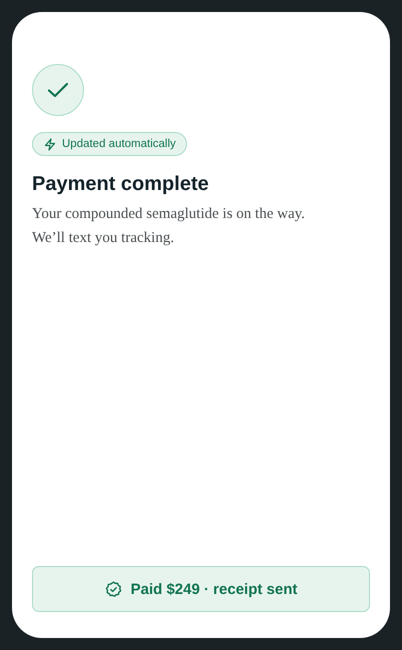 This screenshot has width=402, height=650. What do you see at coordinates (120, 184) in the screenshot?
I see `title: Payment complete` at bounding box center [120, 184].